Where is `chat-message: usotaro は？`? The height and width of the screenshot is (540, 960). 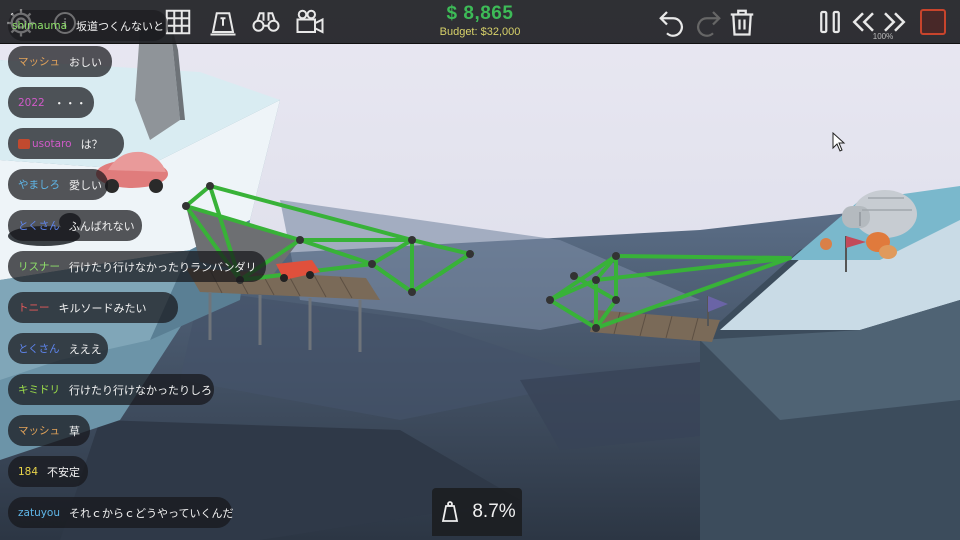 chat-message: usotaro は？ is located at coordinates (66, 143).